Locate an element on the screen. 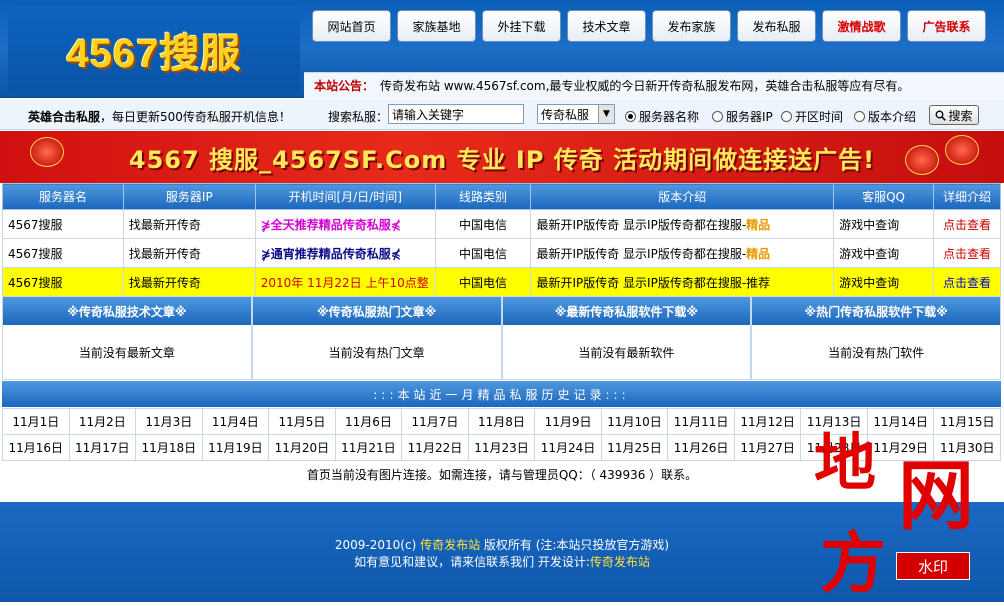  history-date: 11月16日 is located at coordinates (36, 447).